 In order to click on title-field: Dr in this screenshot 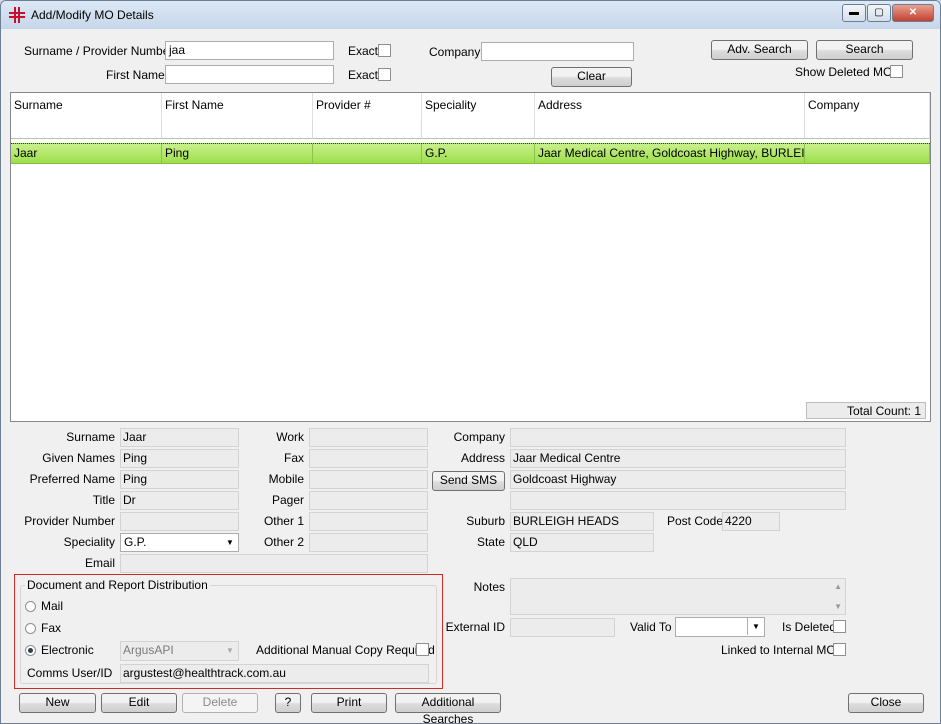, I will do `click(179, 500)`.